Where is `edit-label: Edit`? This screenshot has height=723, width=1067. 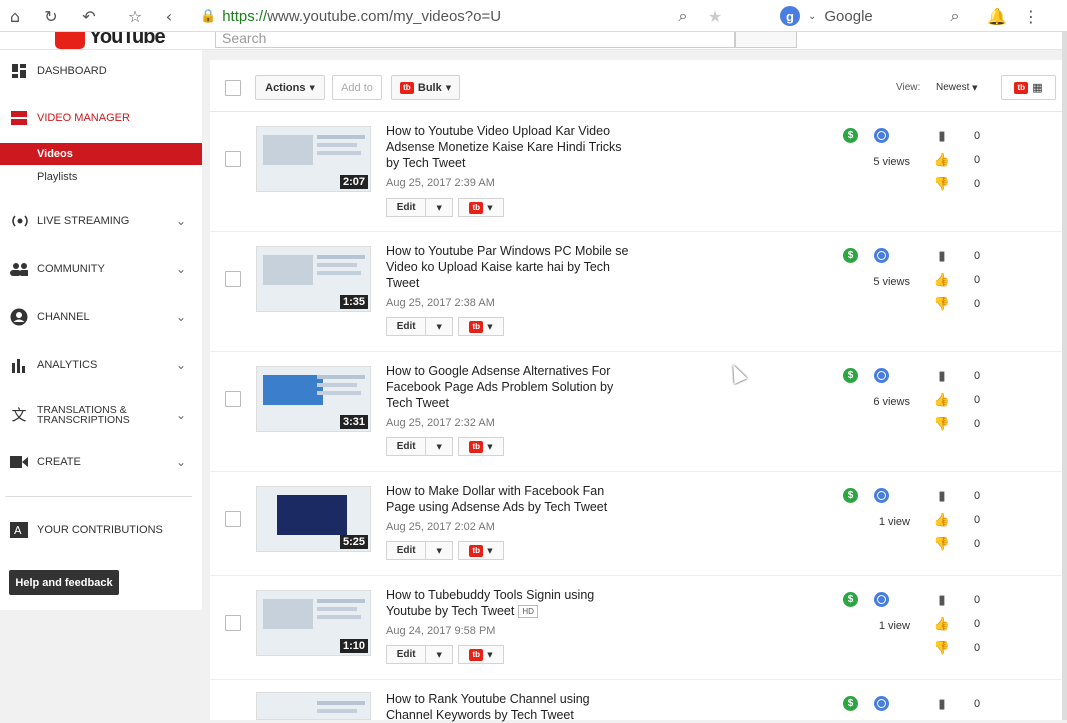 edit-label: Edit is located at coordinates (407, 550).